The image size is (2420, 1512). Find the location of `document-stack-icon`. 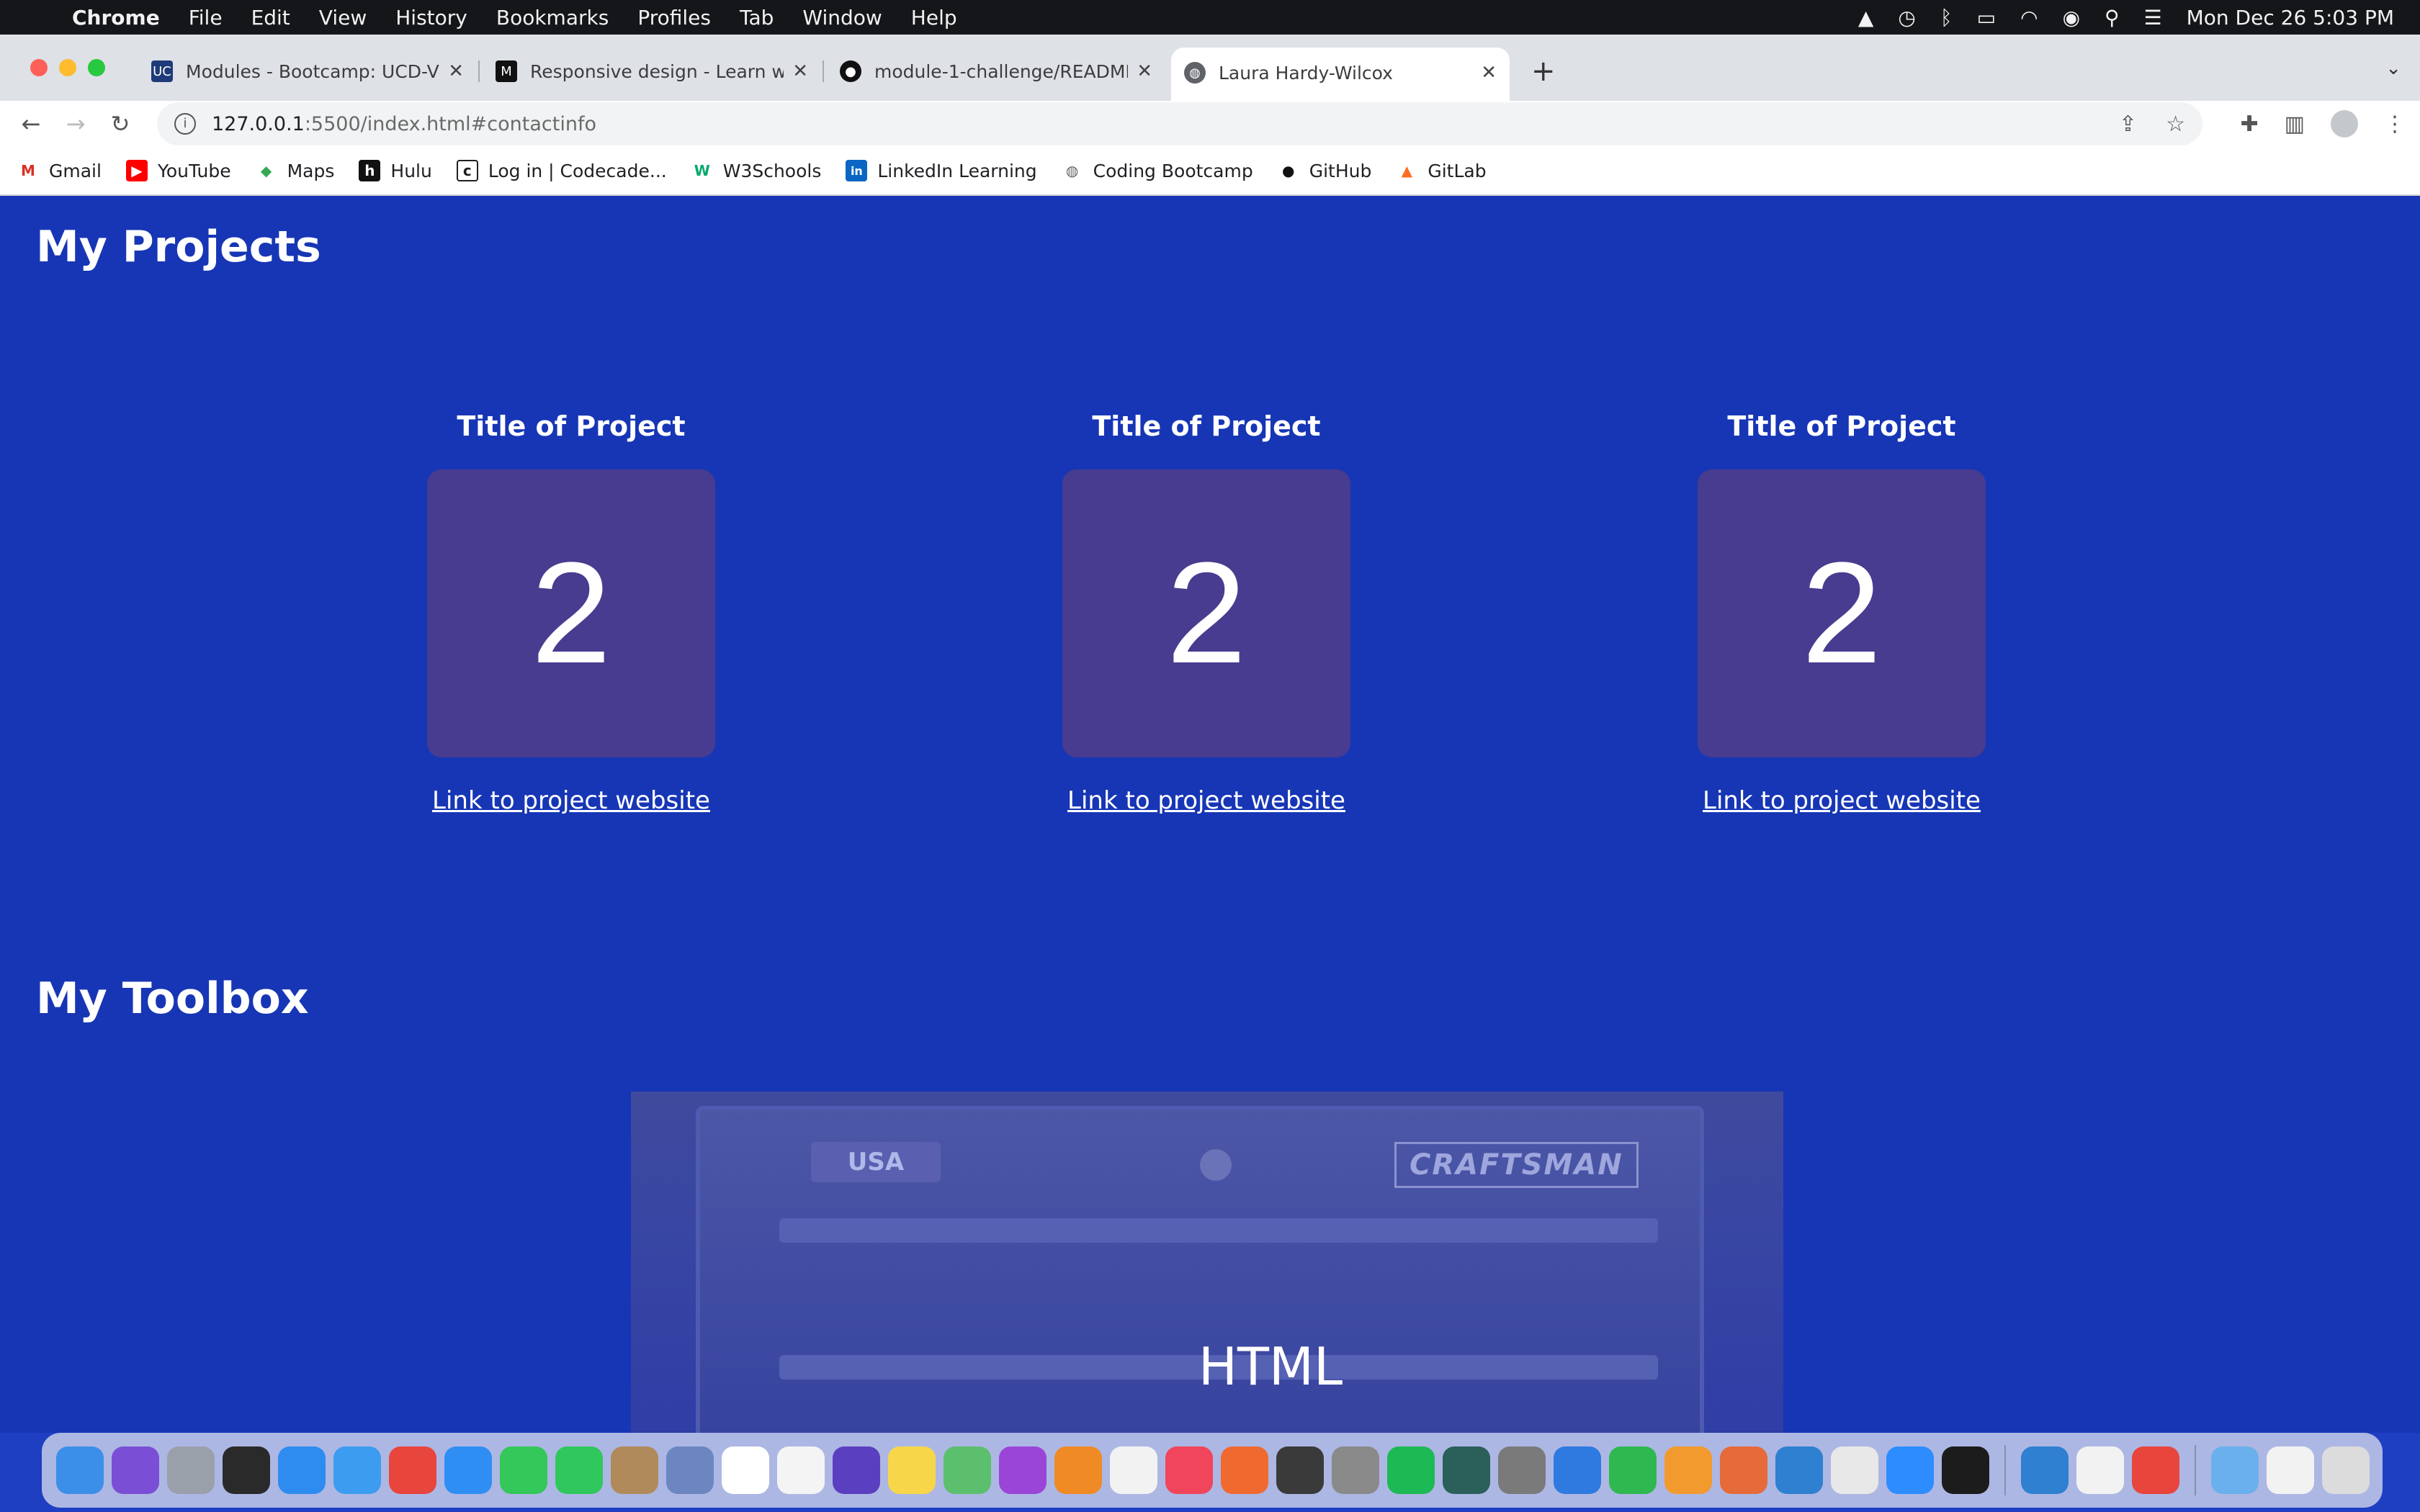

document-stack-icon is located at coordinates (2290, 1470).